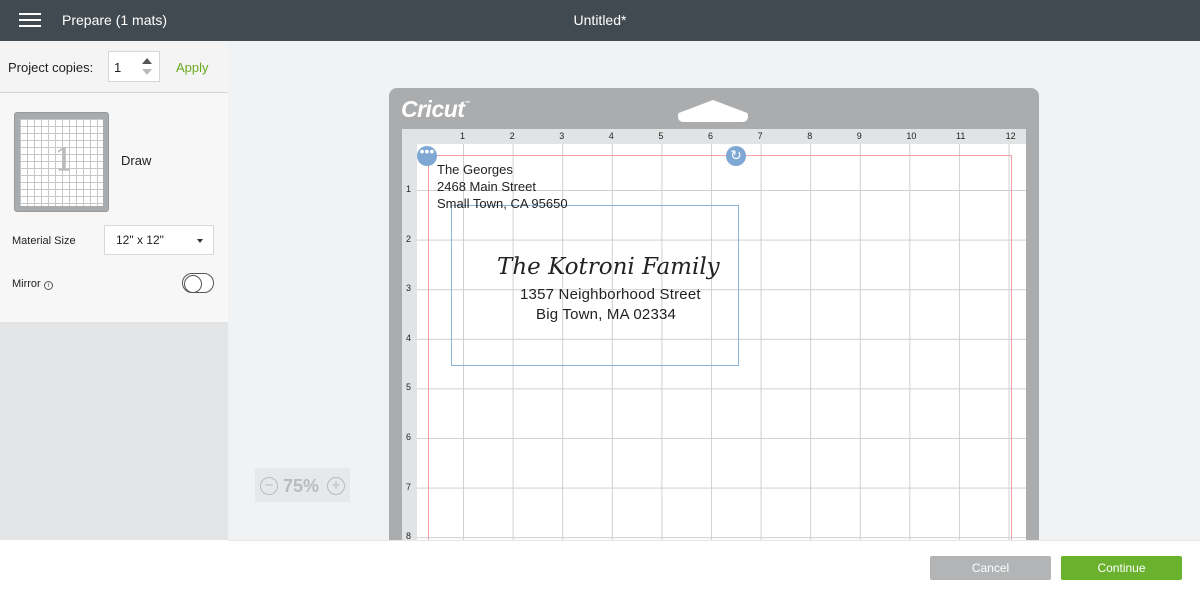 Image resolution: width=1200 pixels, height=592 pixels. What do you see at coordinates (336, 486) in the screenshot?
I see `zoom-in-icon: +` at bounding box center [336, 486].